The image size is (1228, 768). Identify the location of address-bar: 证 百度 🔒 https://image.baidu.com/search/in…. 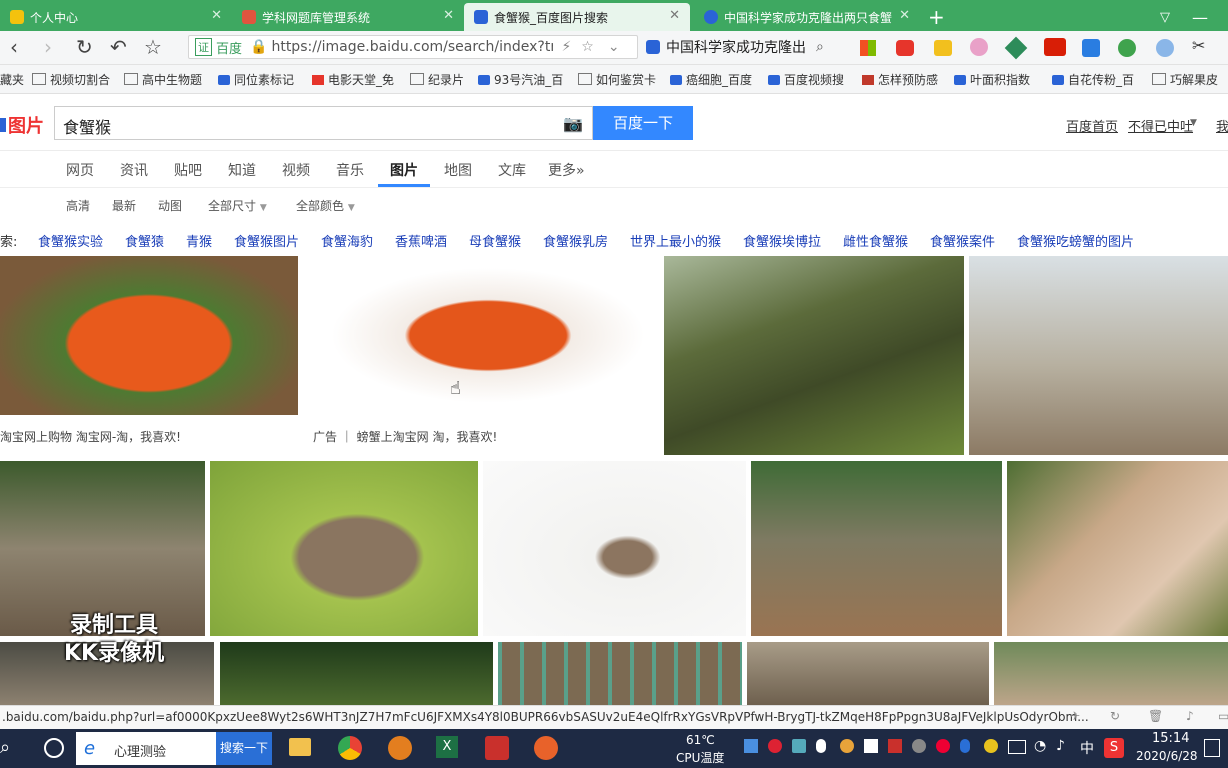
(413, 47).